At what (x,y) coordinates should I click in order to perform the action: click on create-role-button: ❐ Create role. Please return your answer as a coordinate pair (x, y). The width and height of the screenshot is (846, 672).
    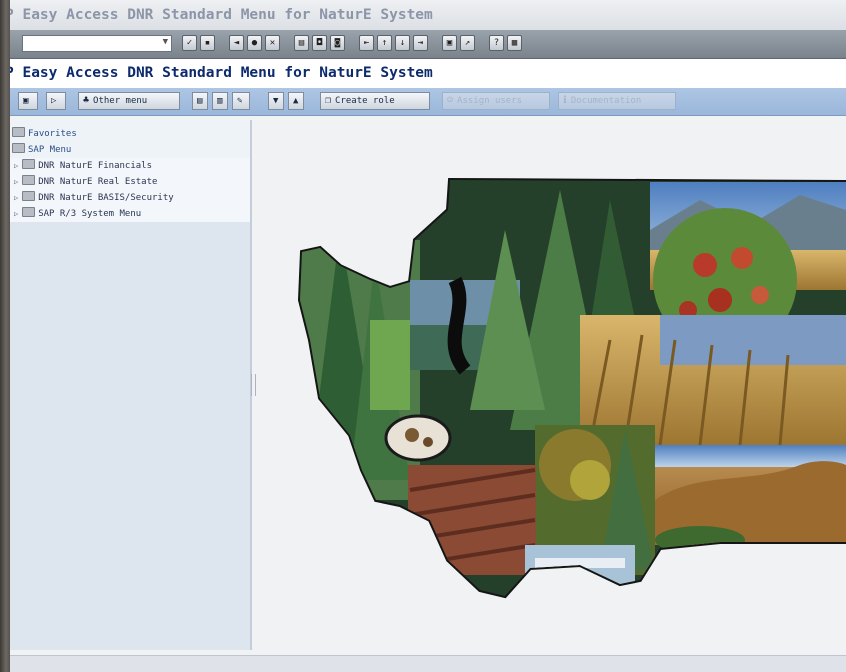
    Looking at the image, I should click on (375, 101).